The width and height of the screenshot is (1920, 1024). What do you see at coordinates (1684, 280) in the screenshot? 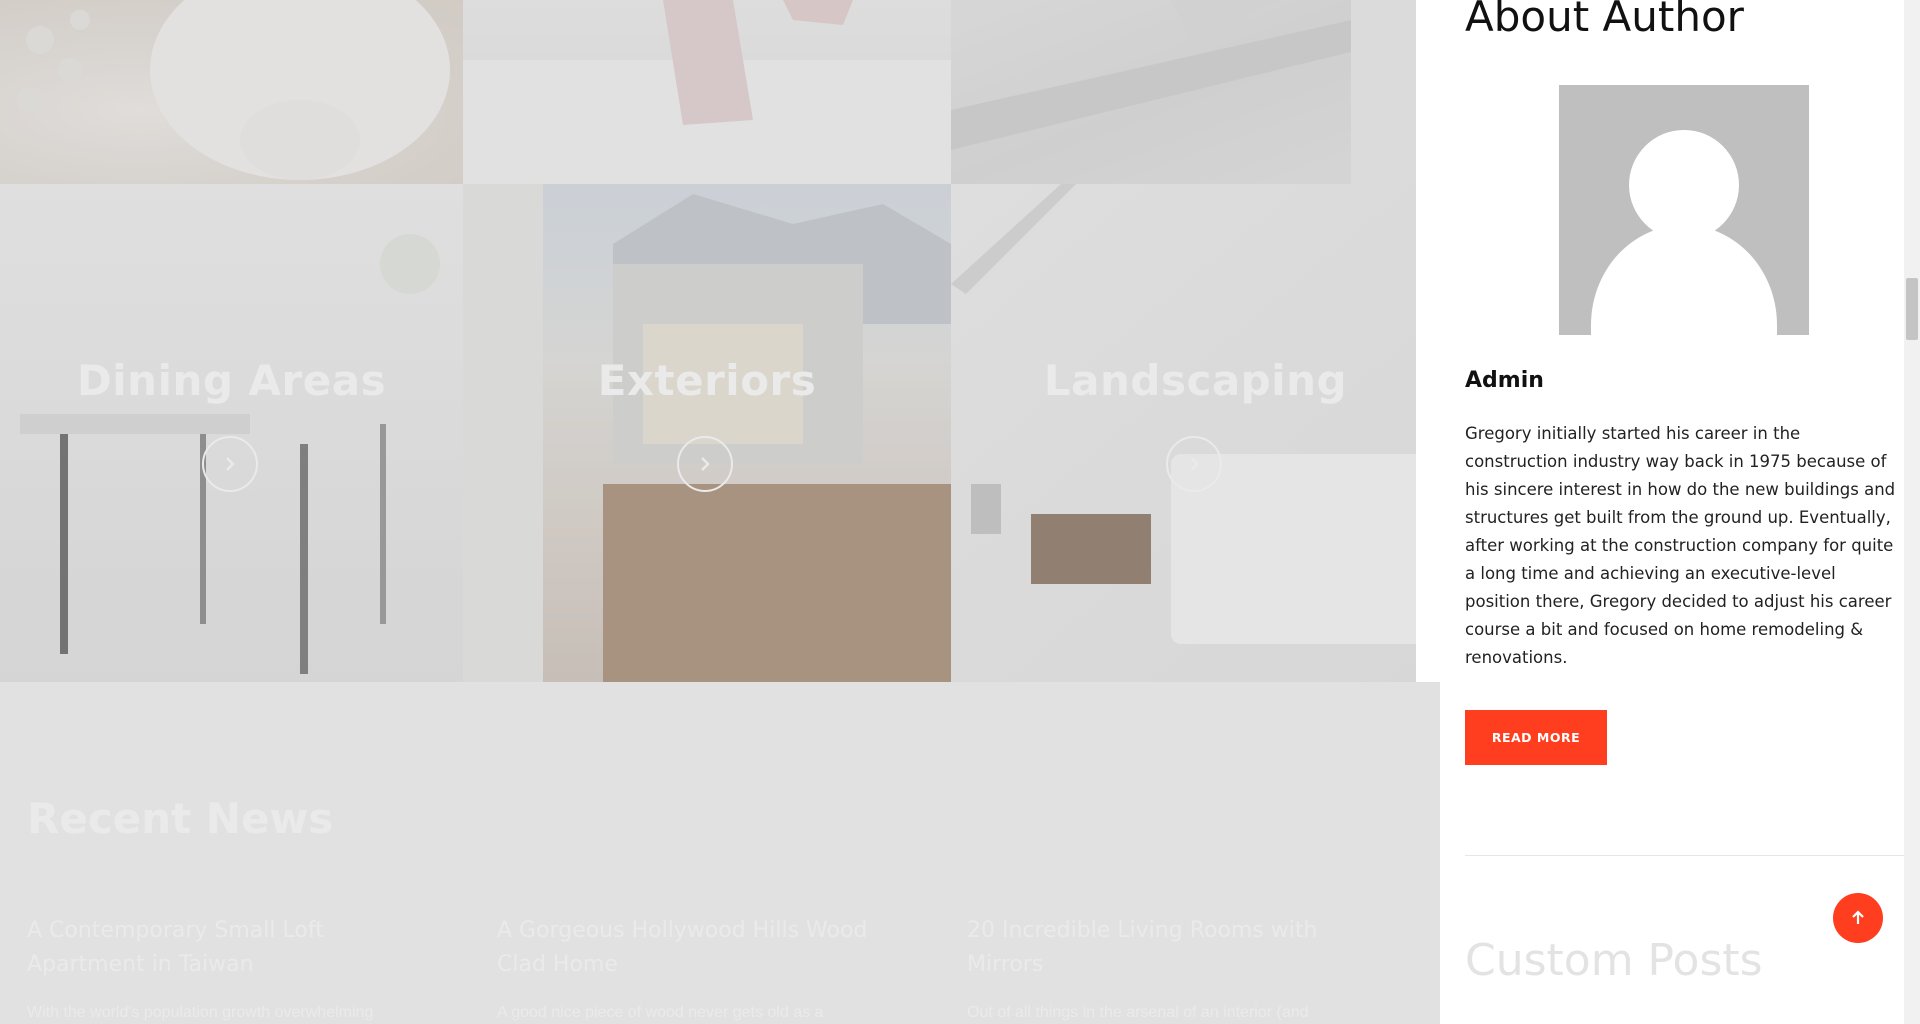
I see `avatar-body-shape` at bounding box center [1684, 280].